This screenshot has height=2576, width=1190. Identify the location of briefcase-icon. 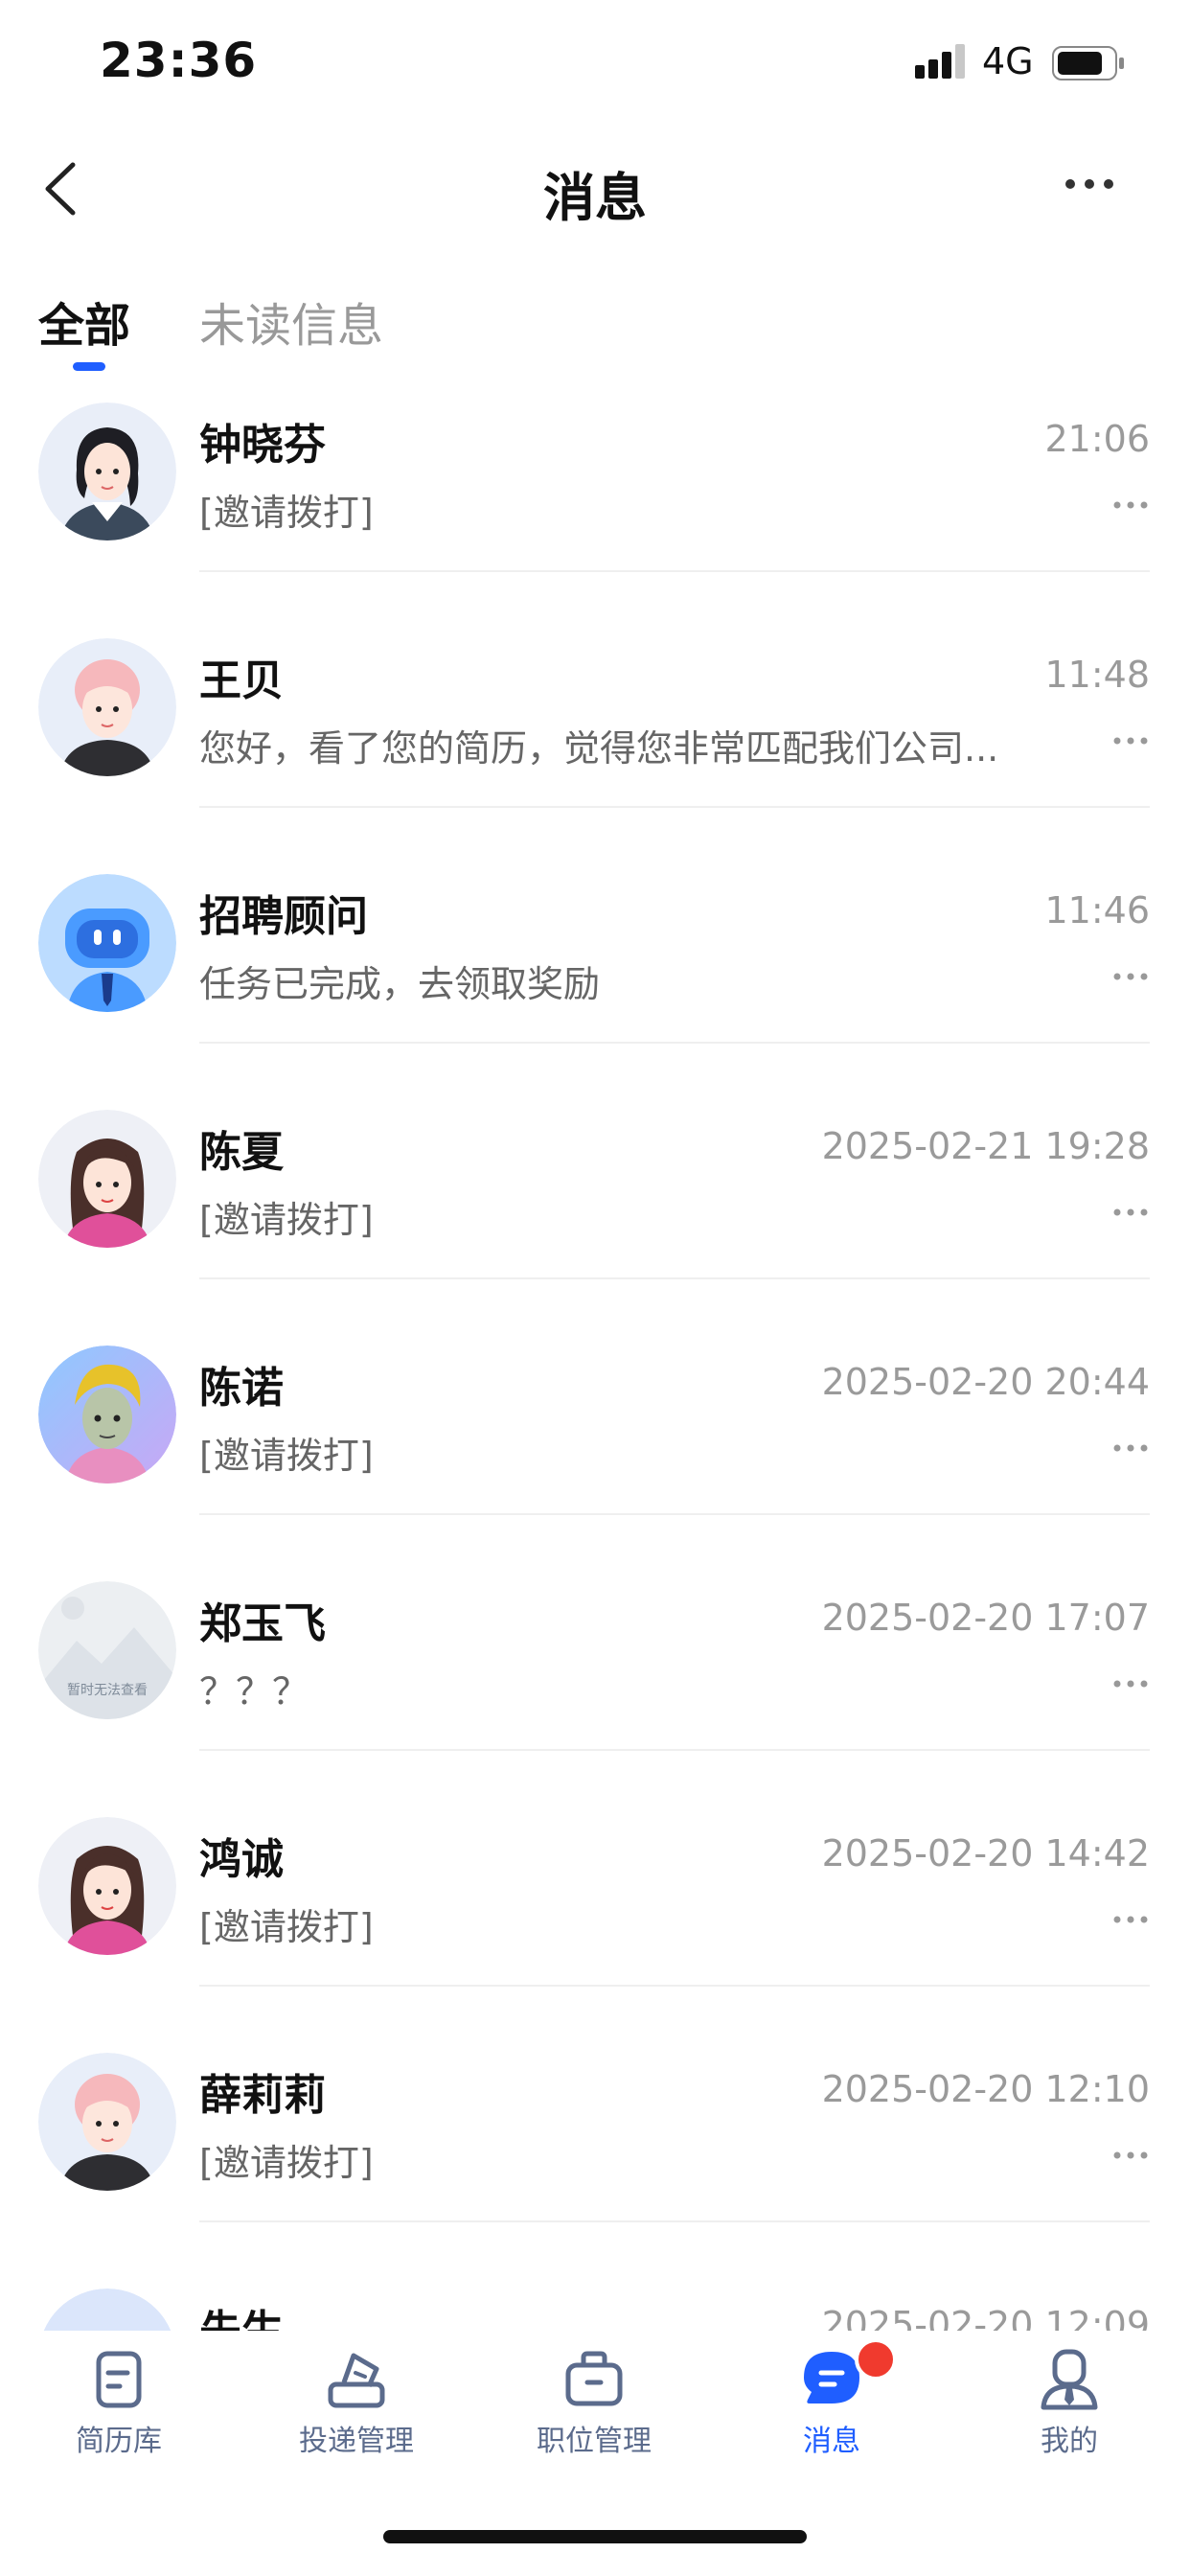
(594, 2378).